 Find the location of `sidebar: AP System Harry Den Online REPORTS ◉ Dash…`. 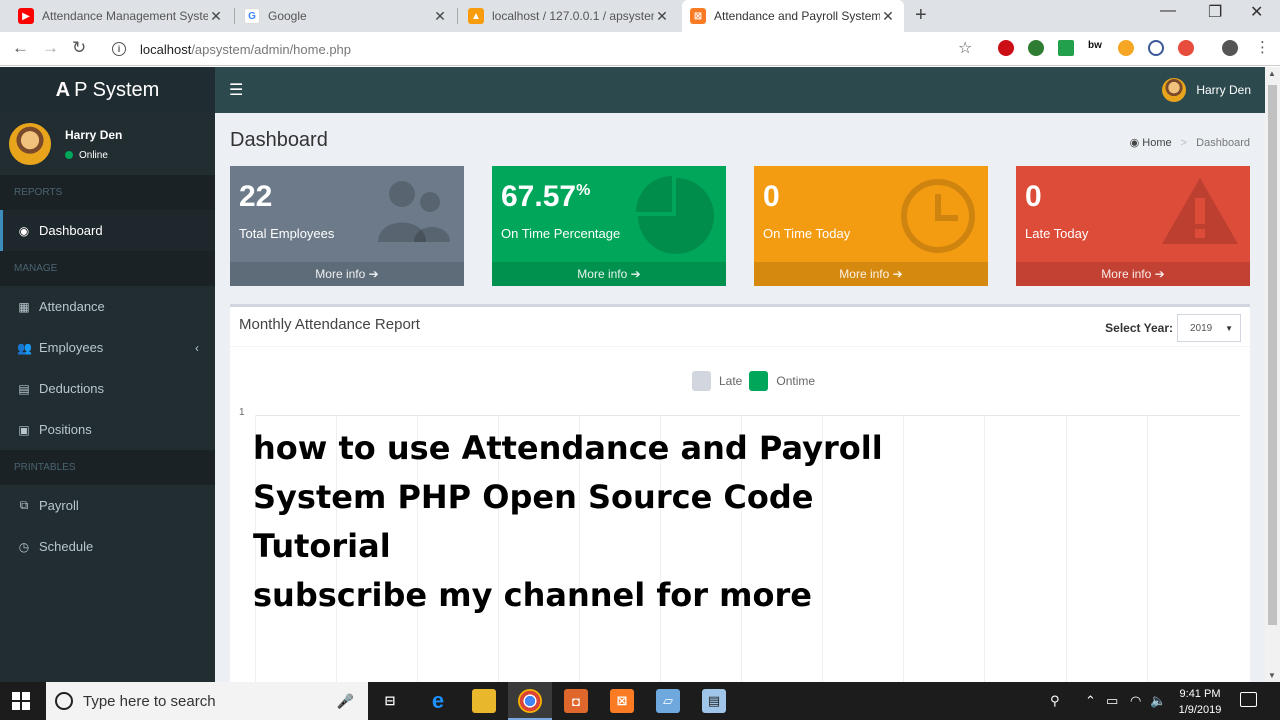

sidebar: AP System Harry Den Online REPORTS ◉ Dash… is located at coordinates (107, 374).